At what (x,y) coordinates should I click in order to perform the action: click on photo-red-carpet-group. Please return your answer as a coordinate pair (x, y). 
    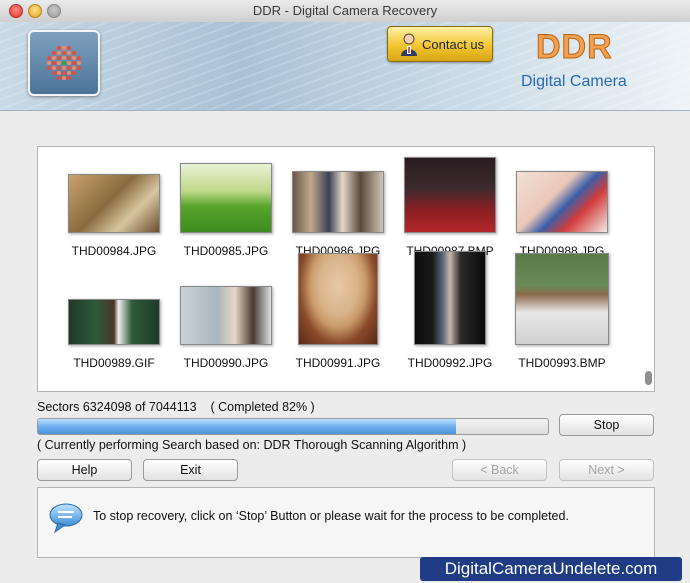
    Looking at the image, I should click on (450, 195).